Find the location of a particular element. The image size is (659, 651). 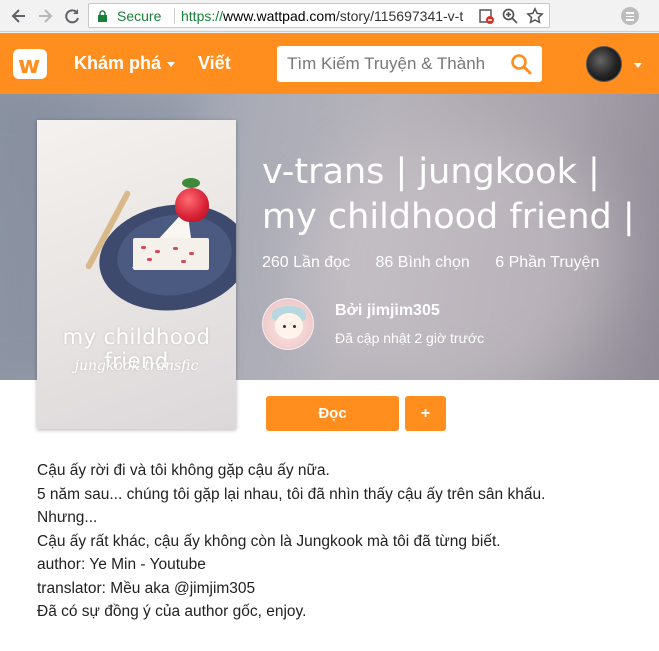

lock-icon is located at coordinates (102, 16).